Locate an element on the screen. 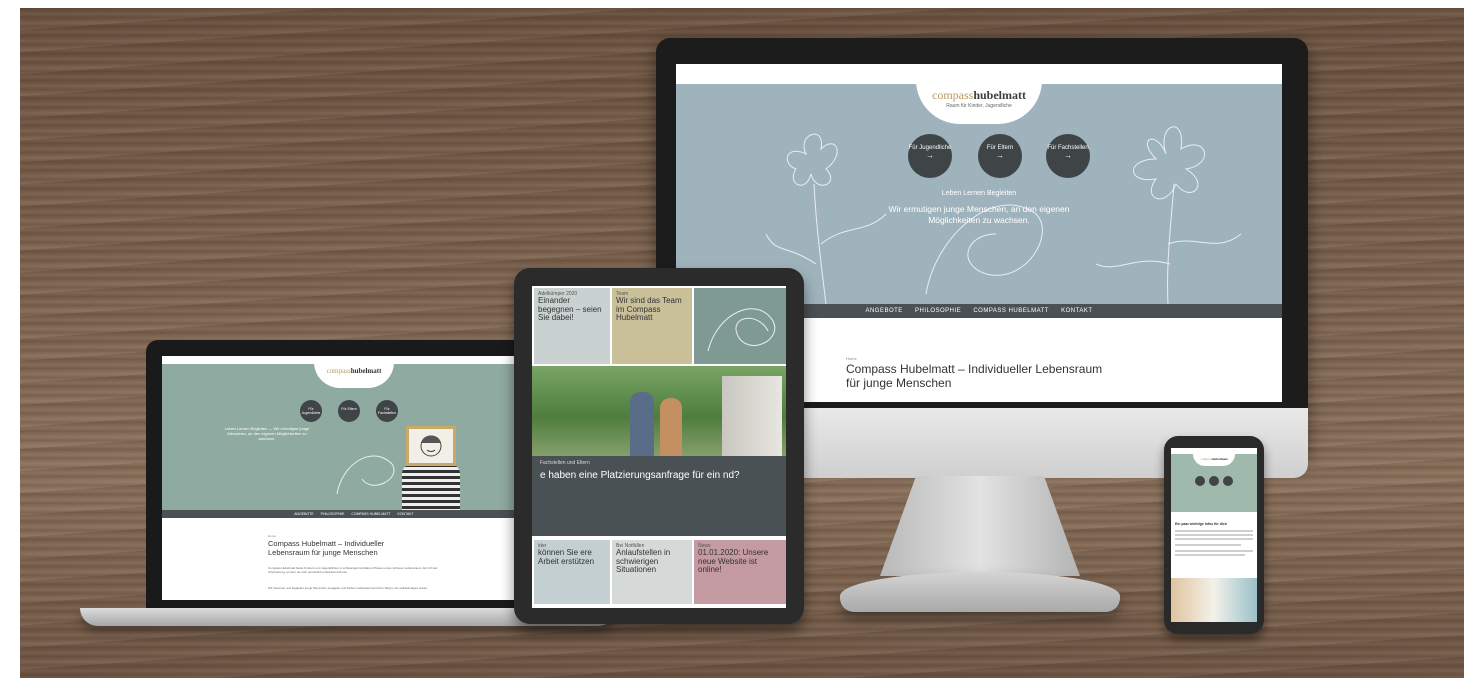  audience-button-eltern: Für Eltern is located at coordinates (349, 411).